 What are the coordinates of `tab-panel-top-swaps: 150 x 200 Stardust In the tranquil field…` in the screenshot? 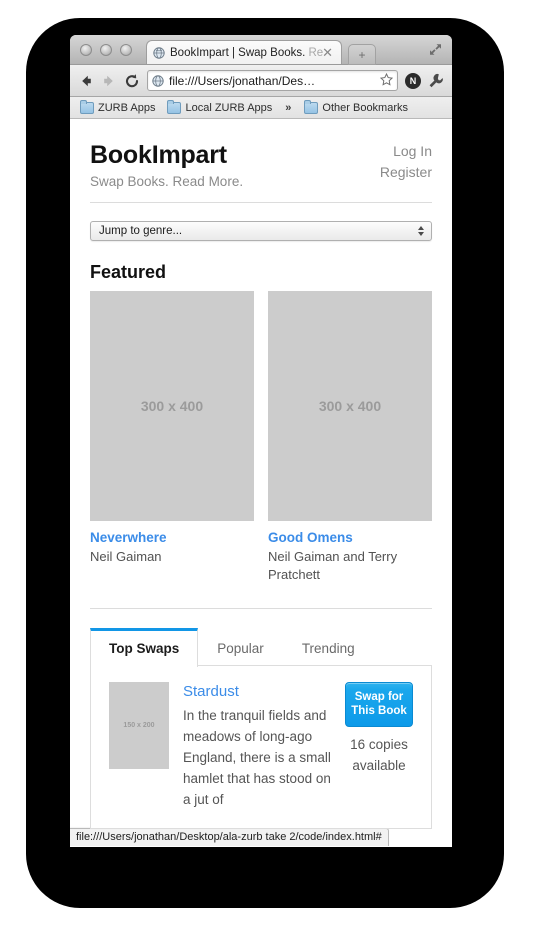 It's located at (261, 747).